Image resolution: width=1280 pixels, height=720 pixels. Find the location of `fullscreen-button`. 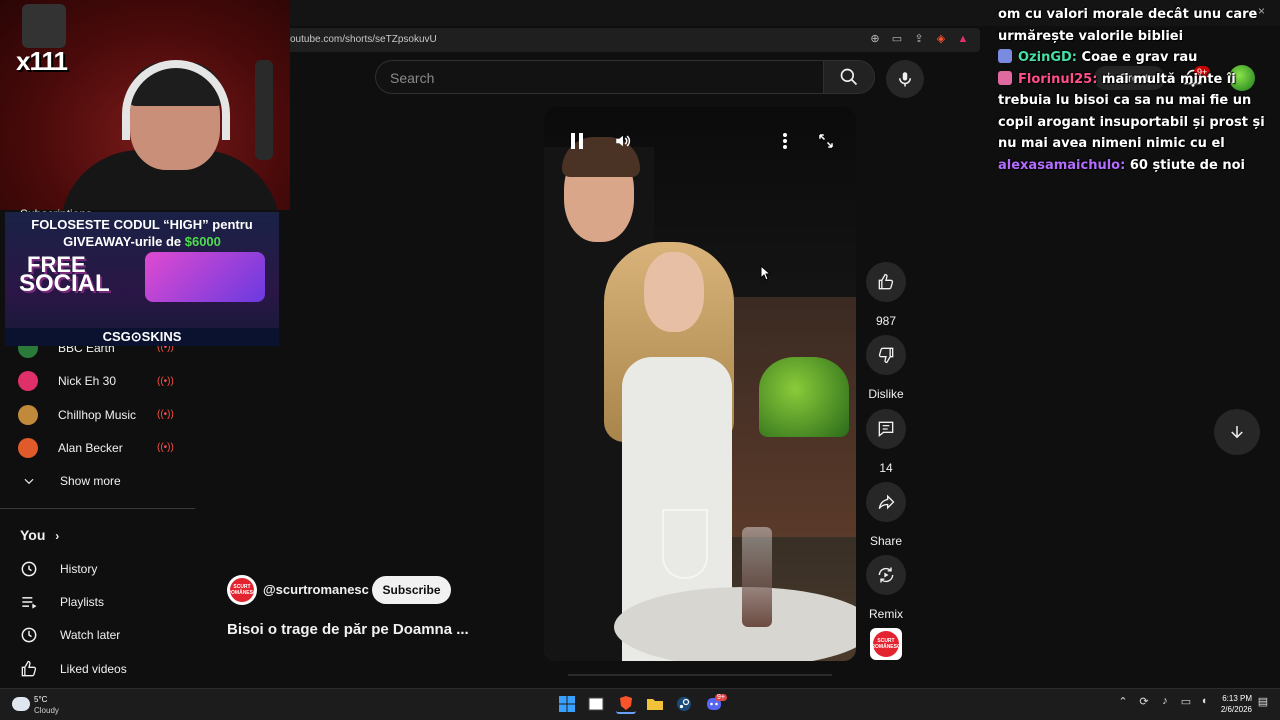

fullscreen-button is located at coordinates (826, 141).